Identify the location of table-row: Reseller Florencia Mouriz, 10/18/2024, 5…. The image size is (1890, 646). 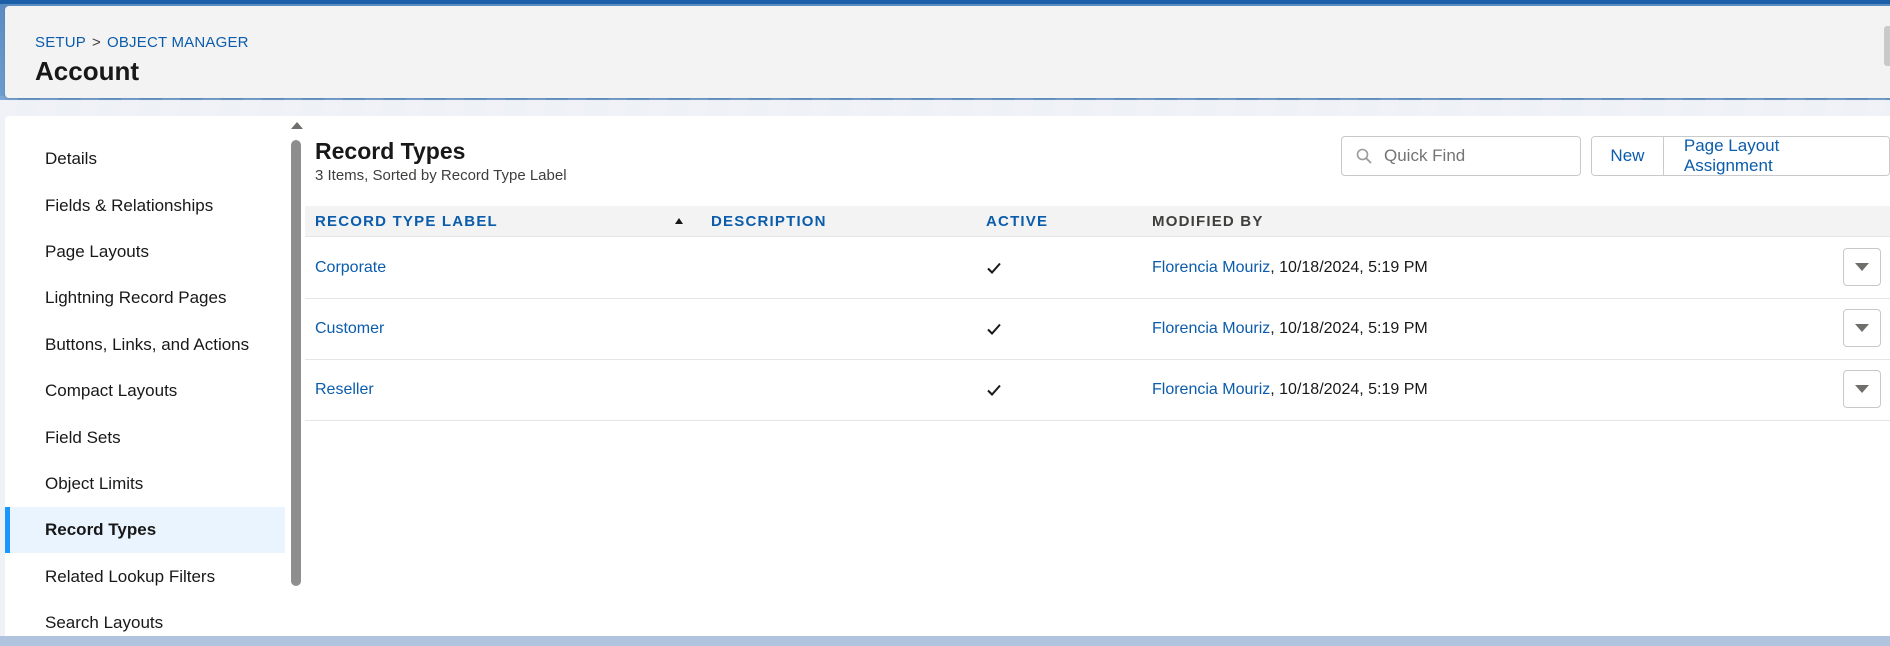
(1097, 390).